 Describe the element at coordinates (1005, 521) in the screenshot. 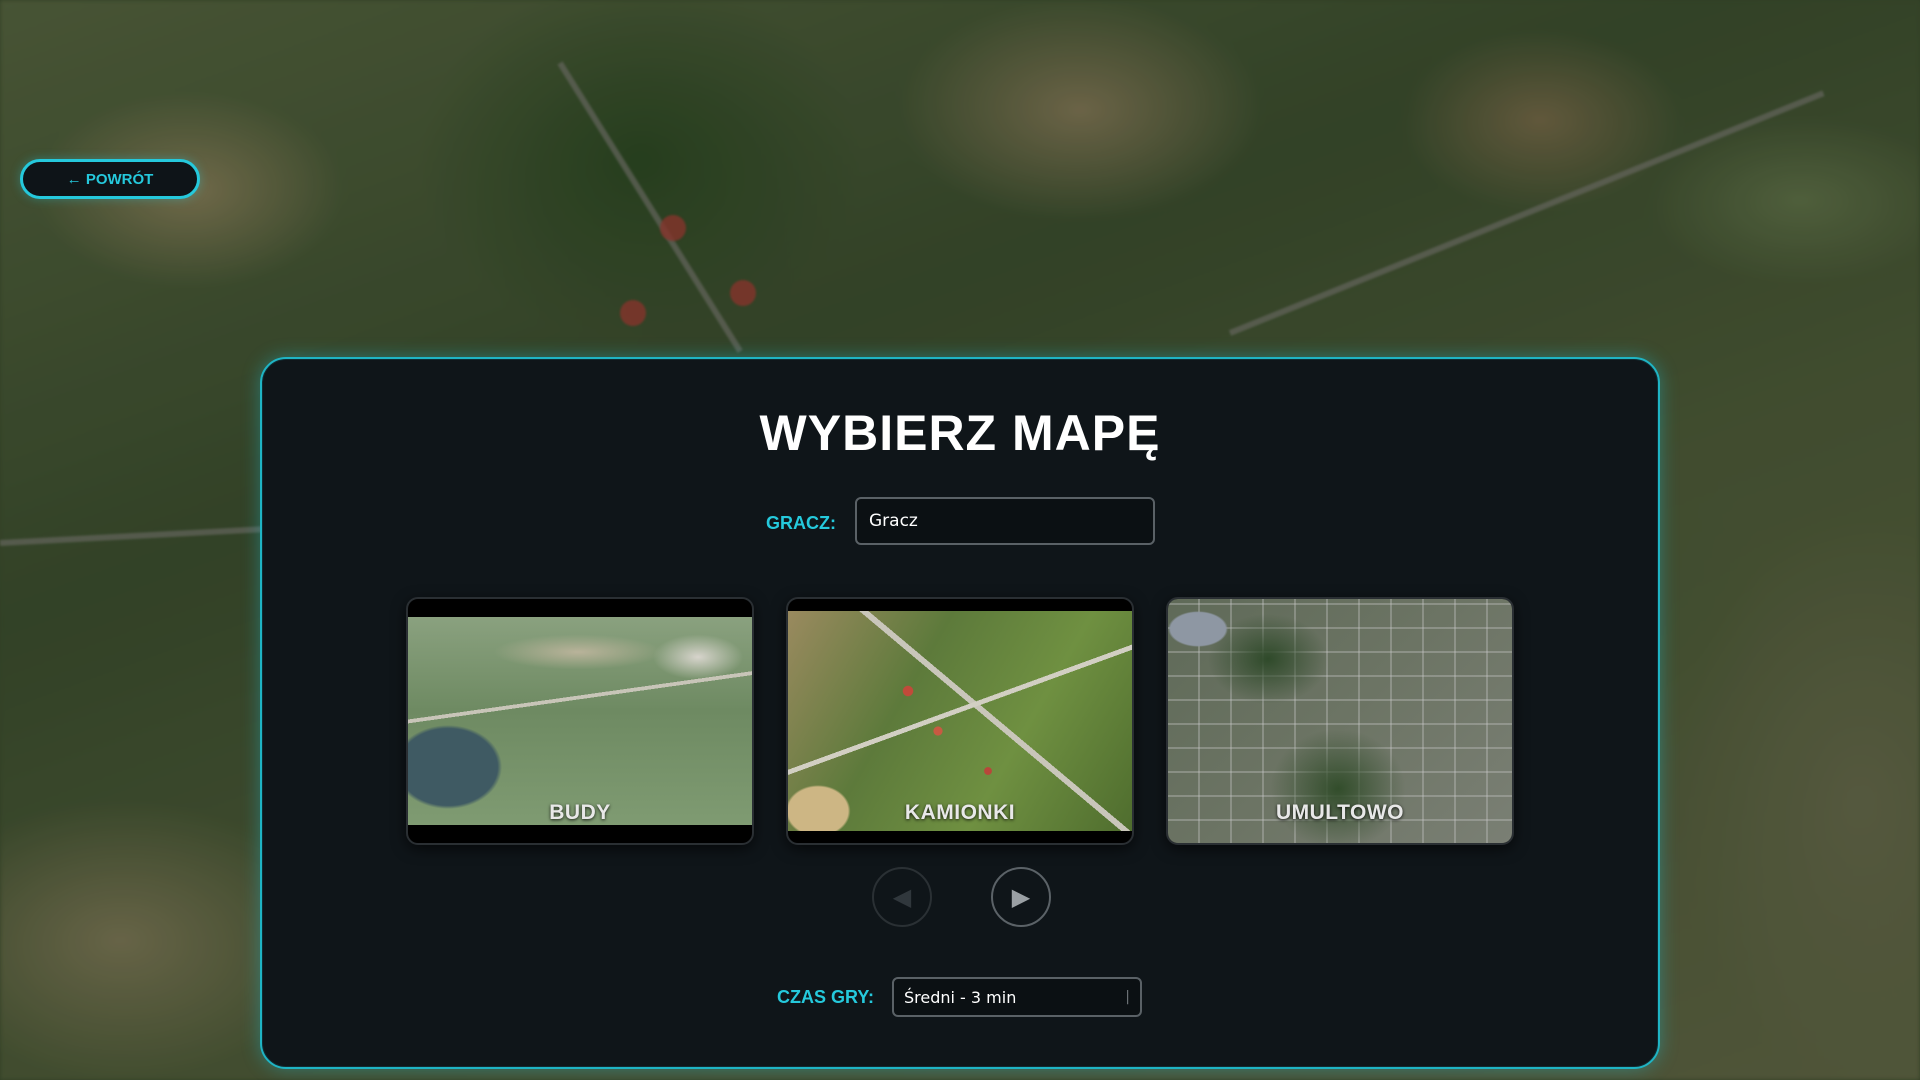

I see `player-name-input` at that location.